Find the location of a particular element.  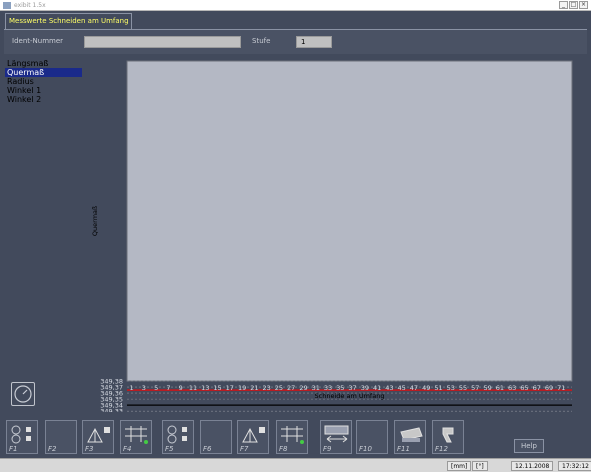

x-tick-label: 23 is located at coordinates (266, 388).